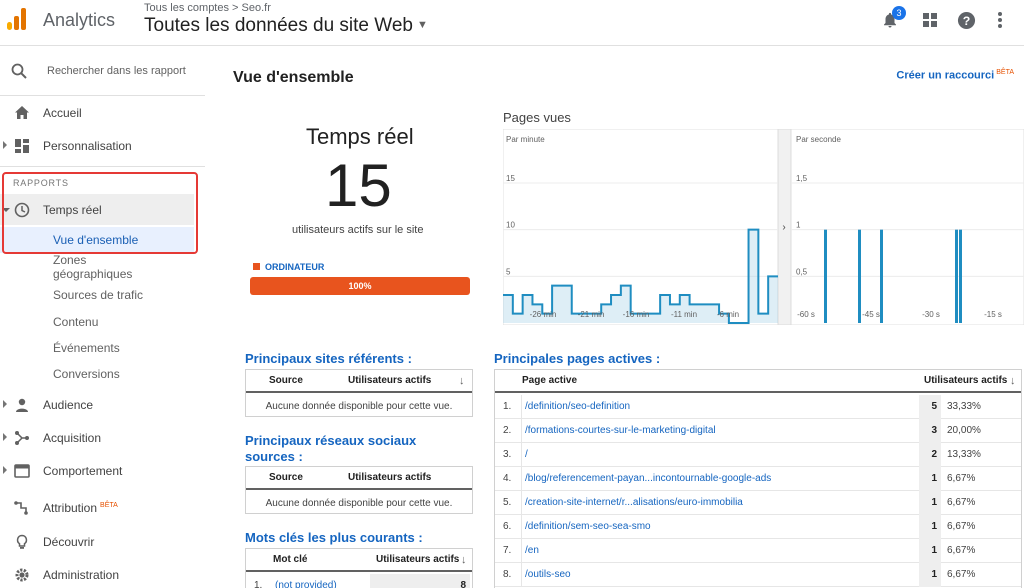  Describe the element at coordinates (100, 213) in the screenshot. I see `highlight-box` at that location.